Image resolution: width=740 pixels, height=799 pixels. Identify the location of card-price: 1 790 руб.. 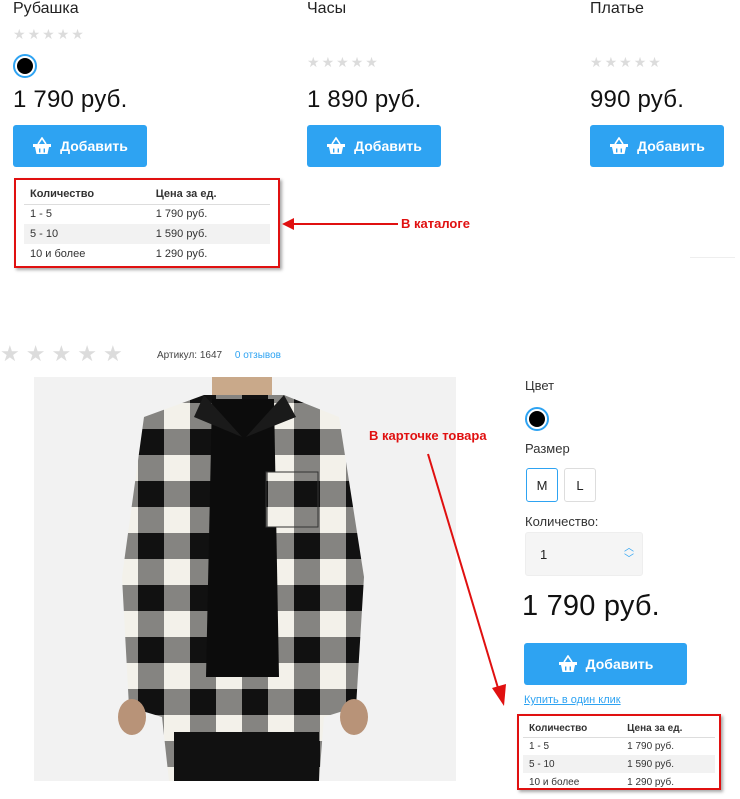
(70, 99).